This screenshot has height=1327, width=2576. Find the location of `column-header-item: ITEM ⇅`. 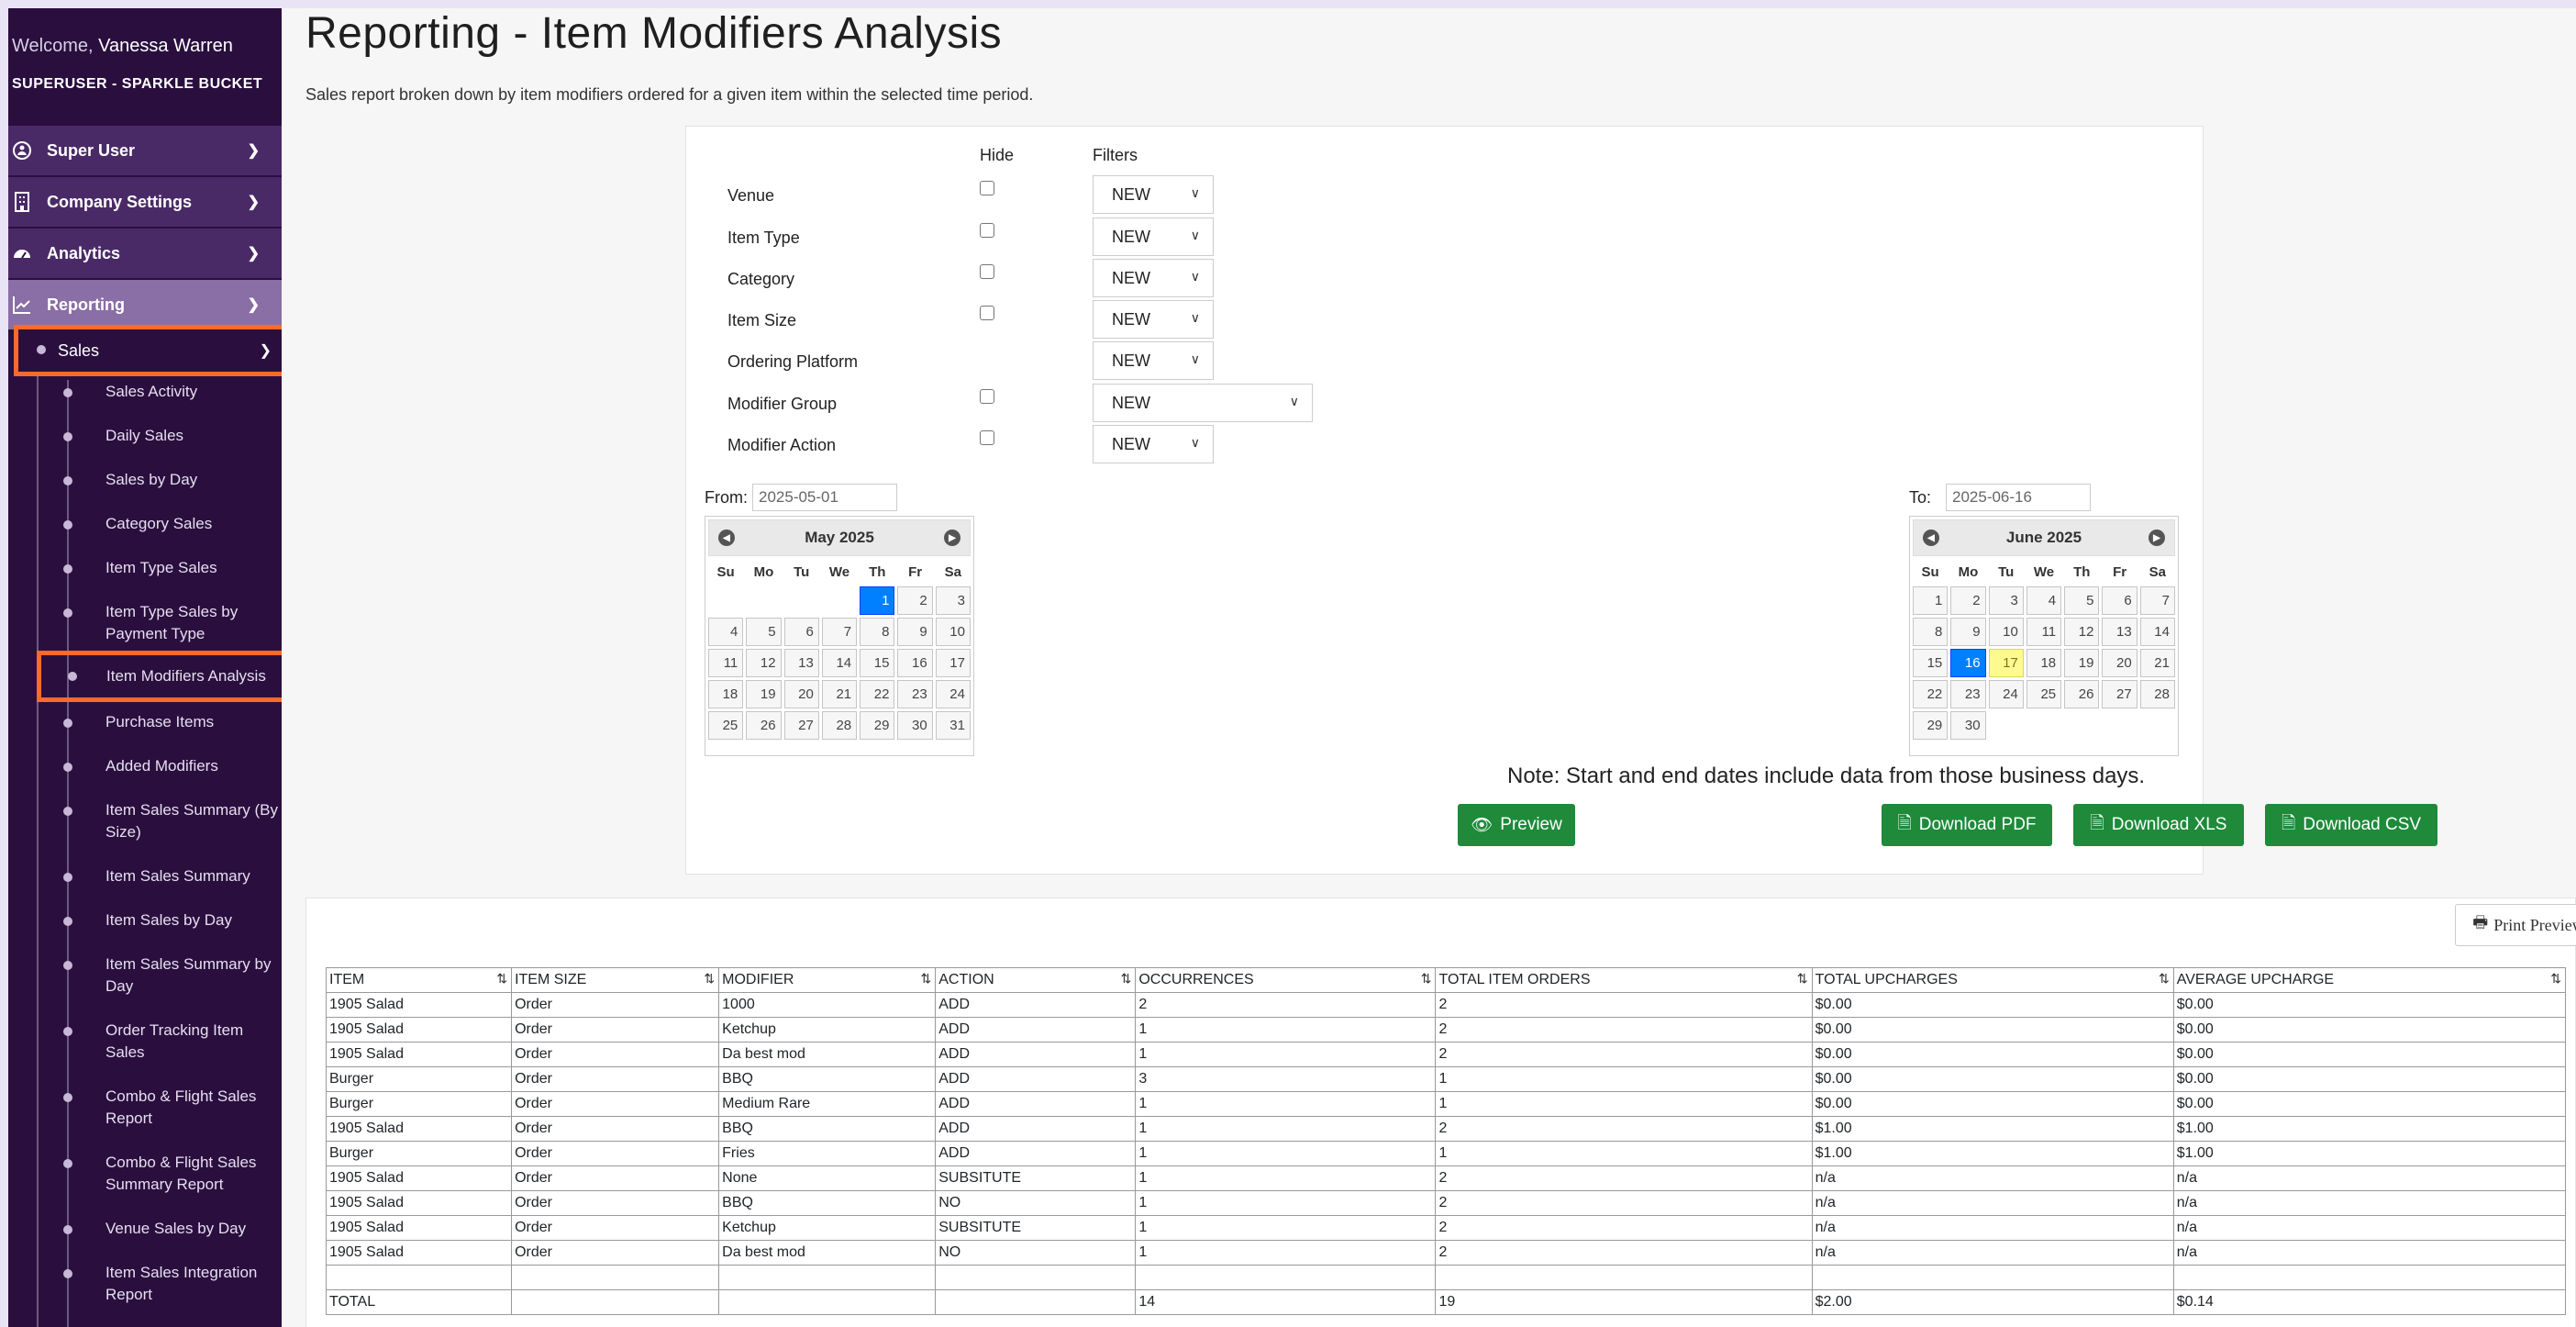

column-header-item: ITEM ⇅ is located at coordinates (419, 980).